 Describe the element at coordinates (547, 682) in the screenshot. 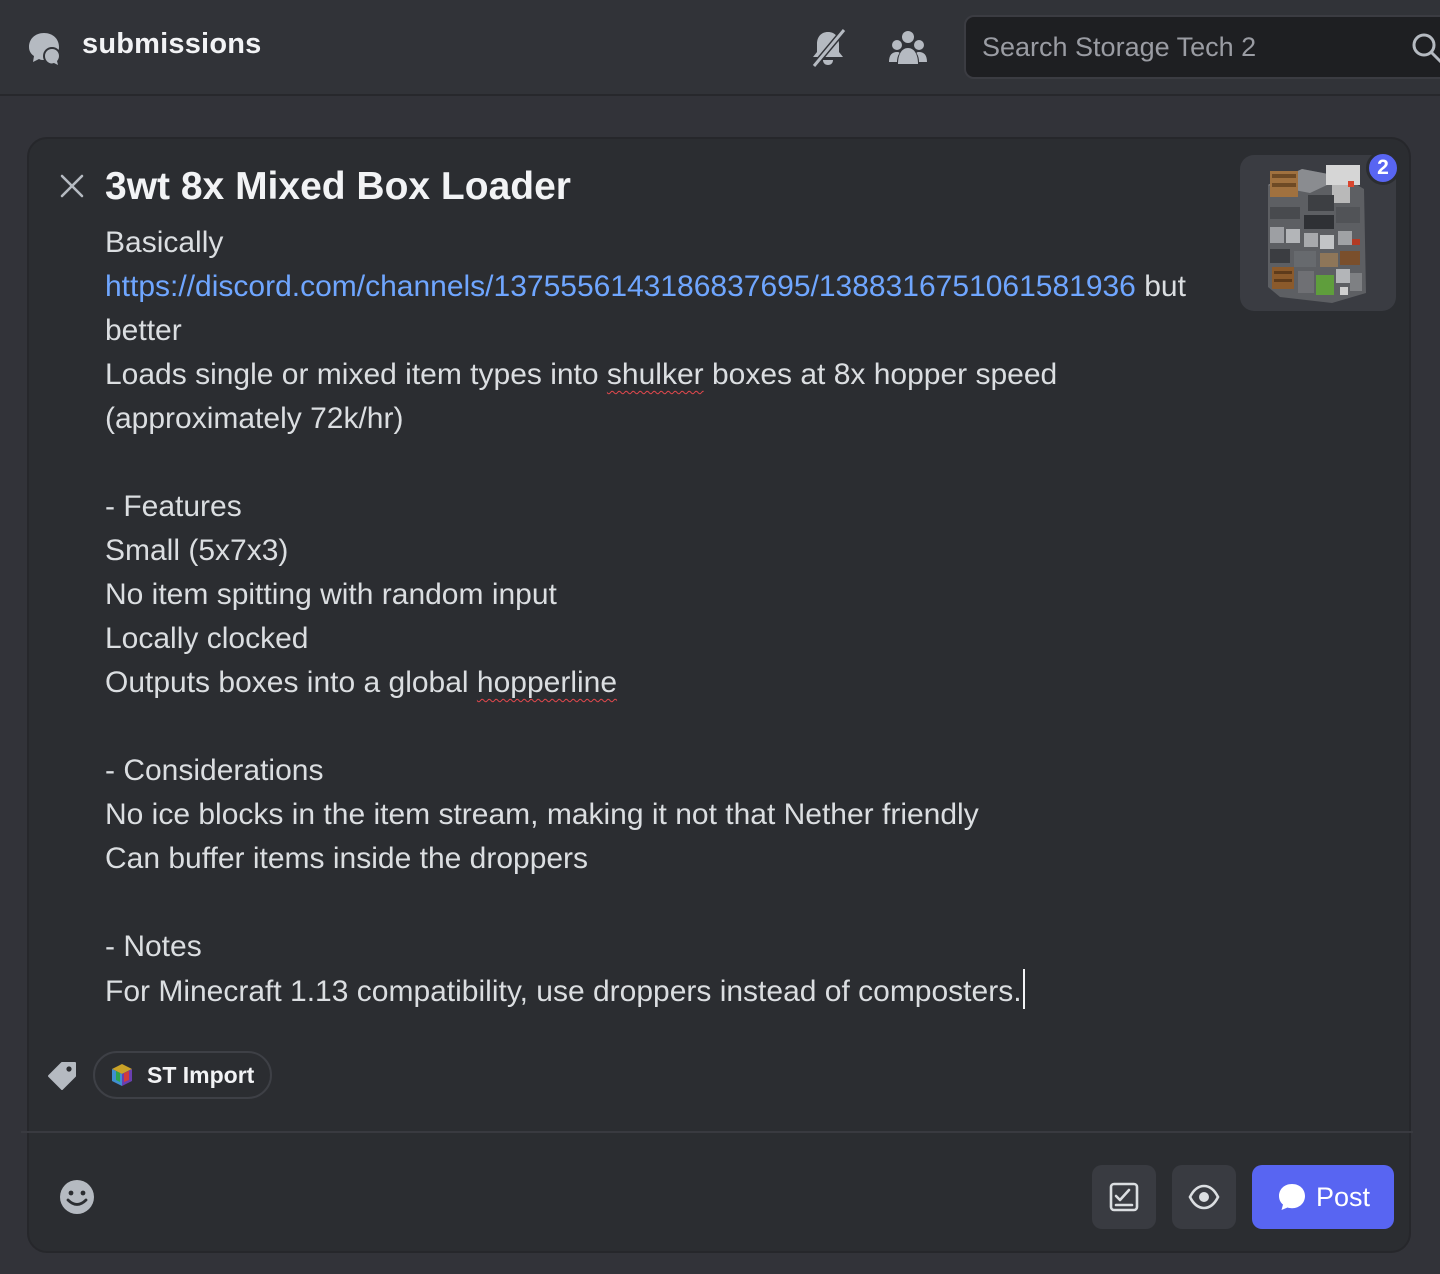

I see `misspelled-word: hopperline` at that location.